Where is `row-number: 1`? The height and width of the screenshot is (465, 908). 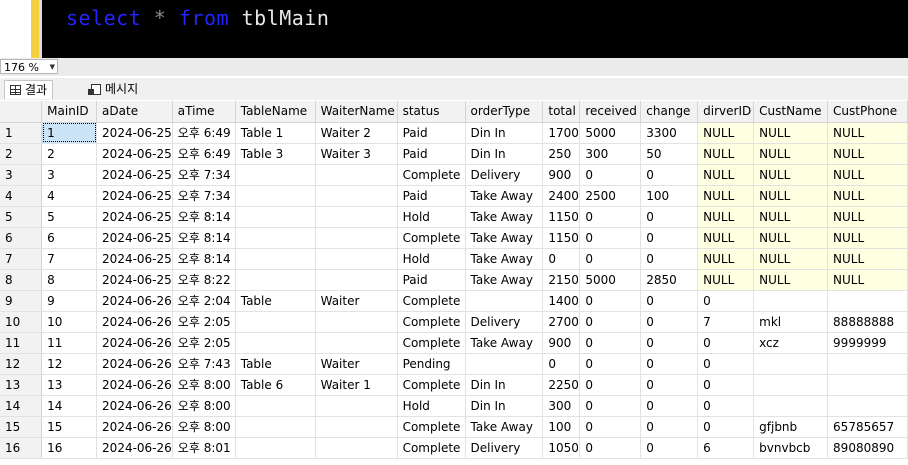
row-number: 1 is located at coordinates (21, 133).